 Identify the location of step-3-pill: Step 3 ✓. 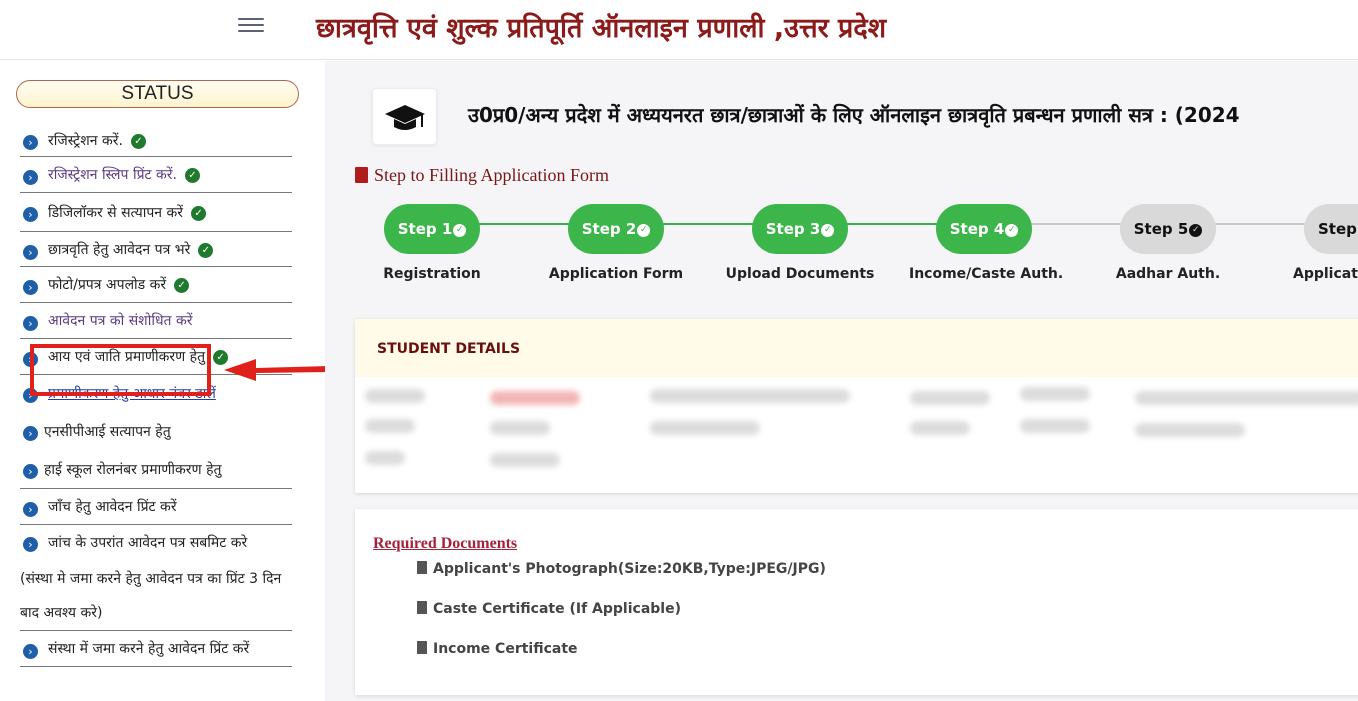
(800, 229).